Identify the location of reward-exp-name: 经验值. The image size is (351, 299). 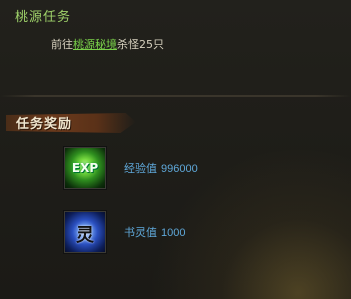
(140, 168).